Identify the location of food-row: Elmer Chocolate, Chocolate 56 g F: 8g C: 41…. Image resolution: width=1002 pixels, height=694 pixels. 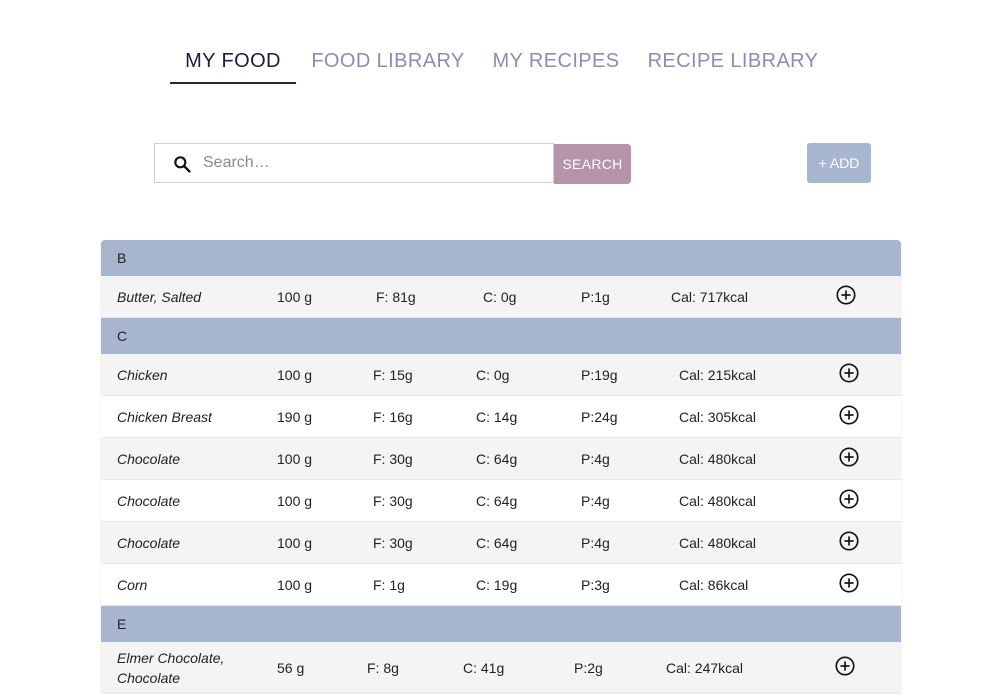
(501, 668).